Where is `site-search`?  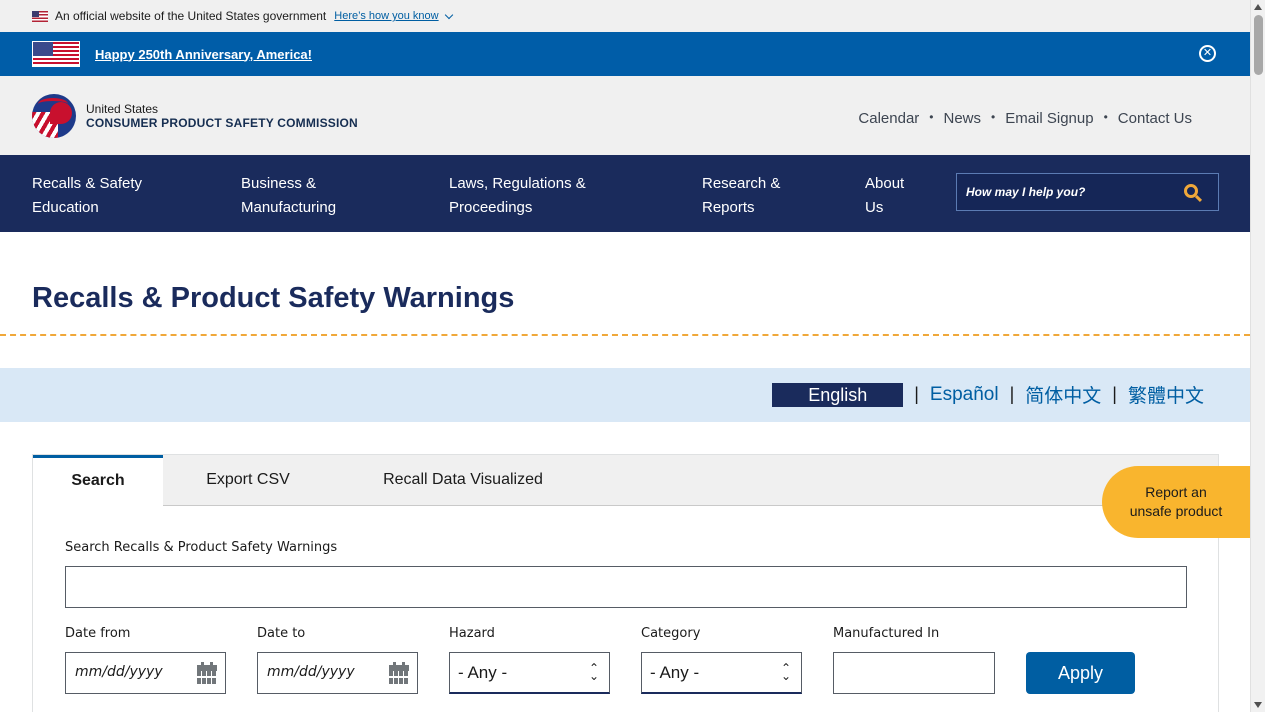
site-search is located at coordinates (1087, 192).